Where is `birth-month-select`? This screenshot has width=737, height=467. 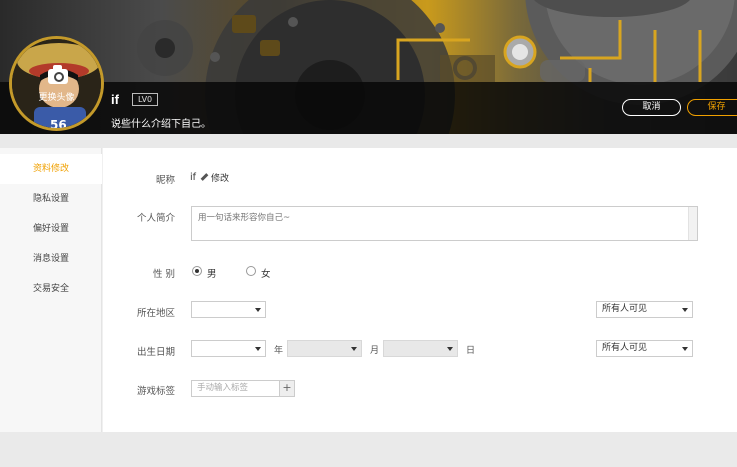
birth-month-select is located at coordinates (324, 348).